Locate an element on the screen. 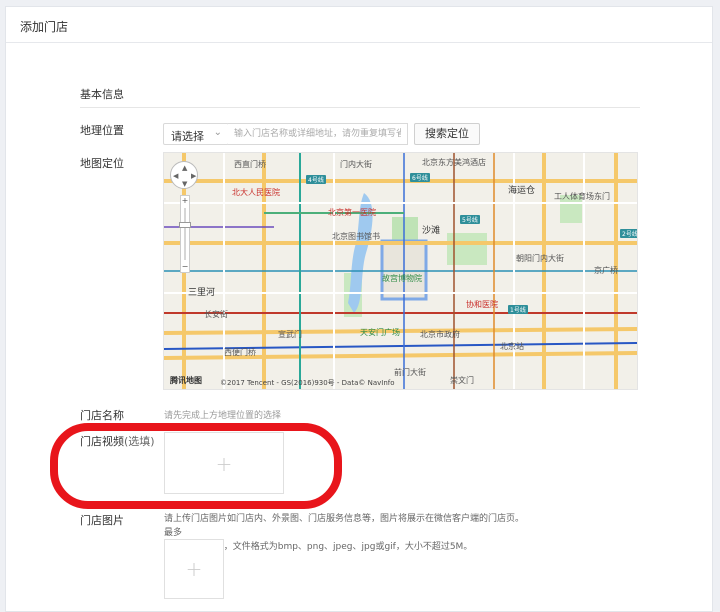  zoom-handle is located at coordinates (185, 225).